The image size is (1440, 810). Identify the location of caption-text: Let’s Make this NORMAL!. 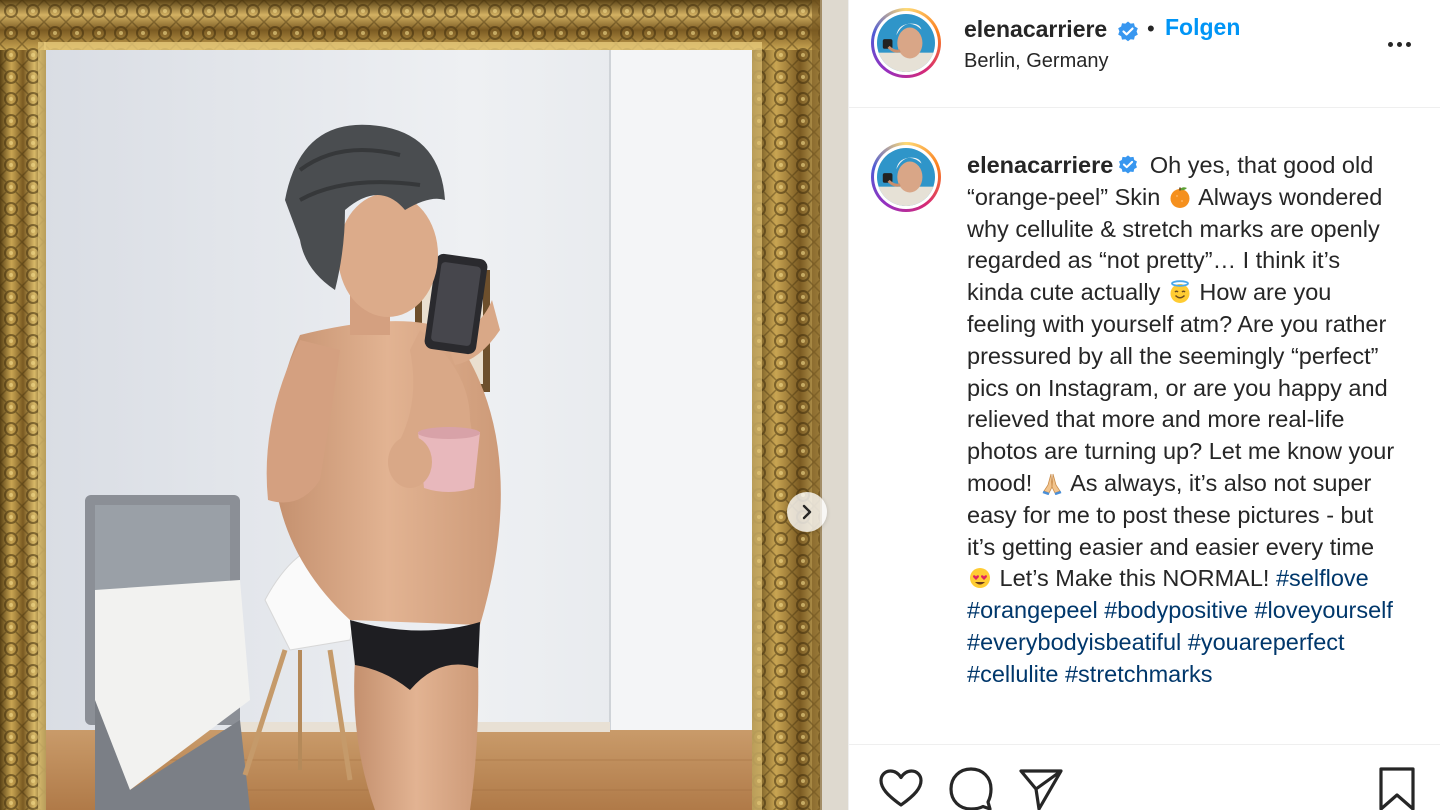
(1134, 578).